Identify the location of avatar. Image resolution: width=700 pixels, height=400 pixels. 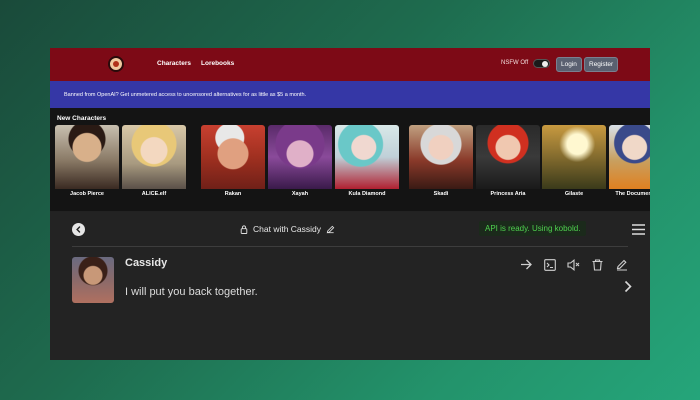
(93, 280).